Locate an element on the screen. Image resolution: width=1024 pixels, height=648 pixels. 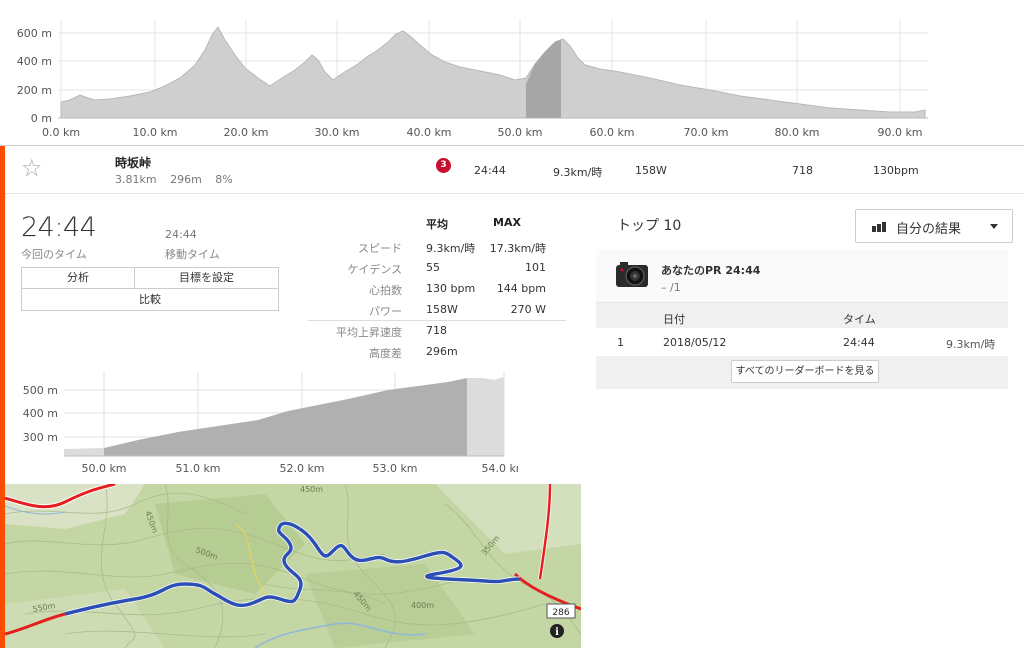
x-tick: 52.0 km is located at coordinates (301, 468).